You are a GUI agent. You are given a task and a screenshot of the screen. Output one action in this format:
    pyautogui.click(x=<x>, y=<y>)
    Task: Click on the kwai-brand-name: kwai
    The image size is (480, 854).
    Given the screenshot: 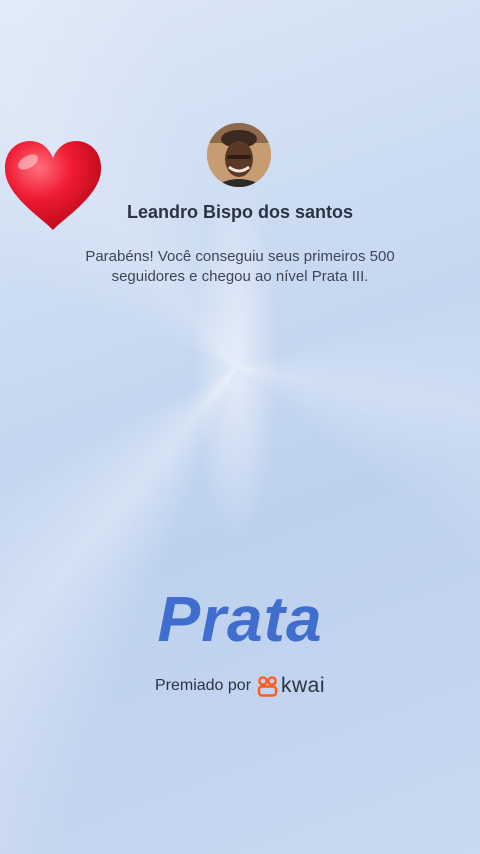 What is the action you would take?
    pyautogui.click(x=303, y=685)
    